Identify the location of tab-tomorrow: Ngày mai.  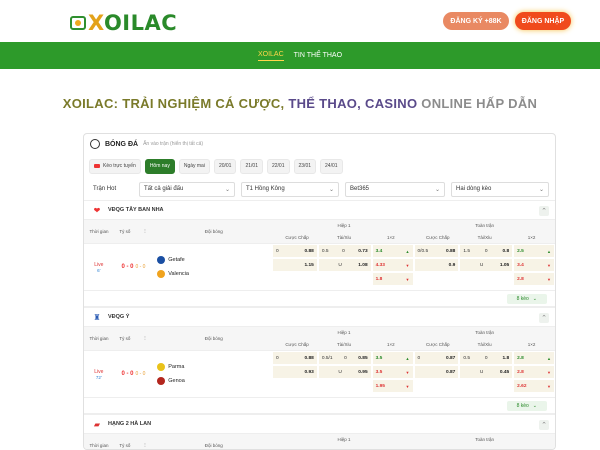
(194, 166).